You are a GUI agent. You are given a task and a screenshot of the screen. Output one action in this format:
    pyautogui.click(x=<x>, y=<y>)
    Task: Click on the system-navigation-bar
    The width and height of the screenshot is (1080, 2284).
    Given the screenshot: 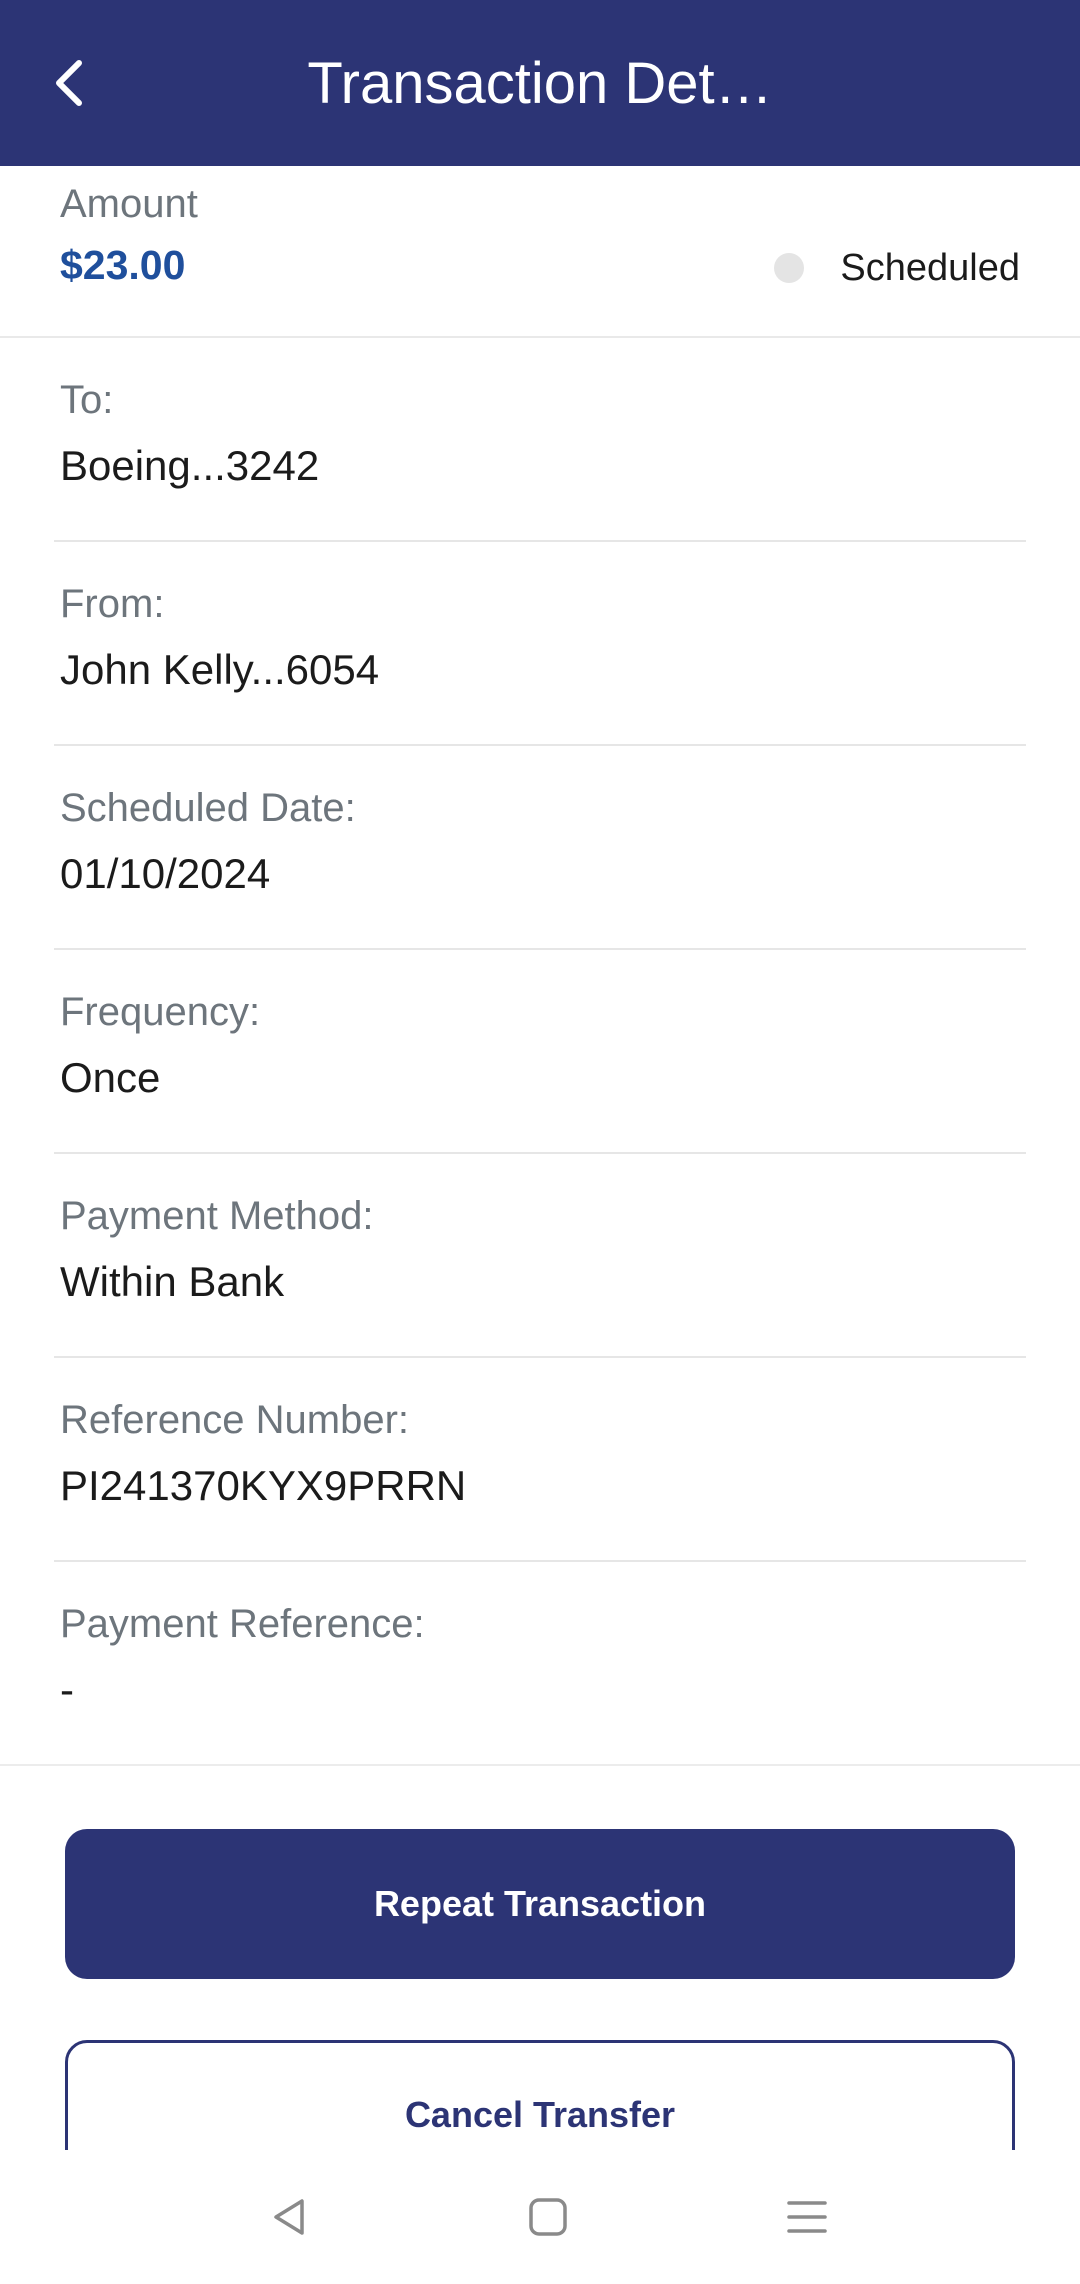 What is the action you would take?
    pyautogui.click(x=540, y=2217)
    